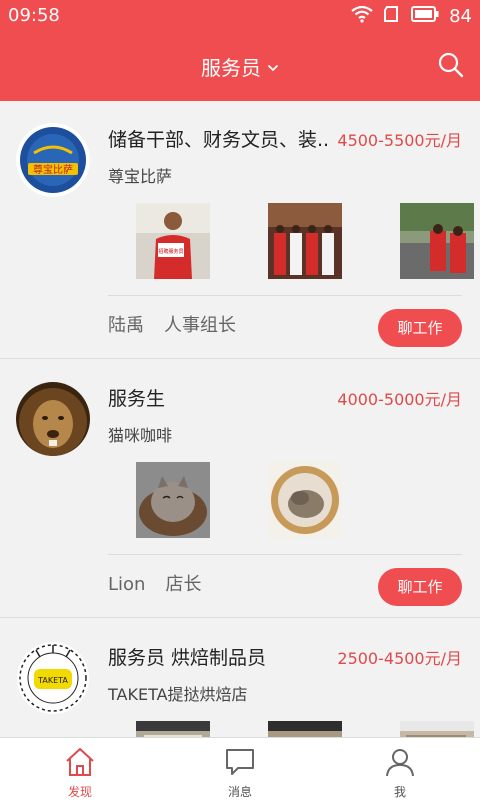 The height and width of the screenshot is (800, 480). I want to click on company-logo: 尊宝比萨, so click(53, 160).